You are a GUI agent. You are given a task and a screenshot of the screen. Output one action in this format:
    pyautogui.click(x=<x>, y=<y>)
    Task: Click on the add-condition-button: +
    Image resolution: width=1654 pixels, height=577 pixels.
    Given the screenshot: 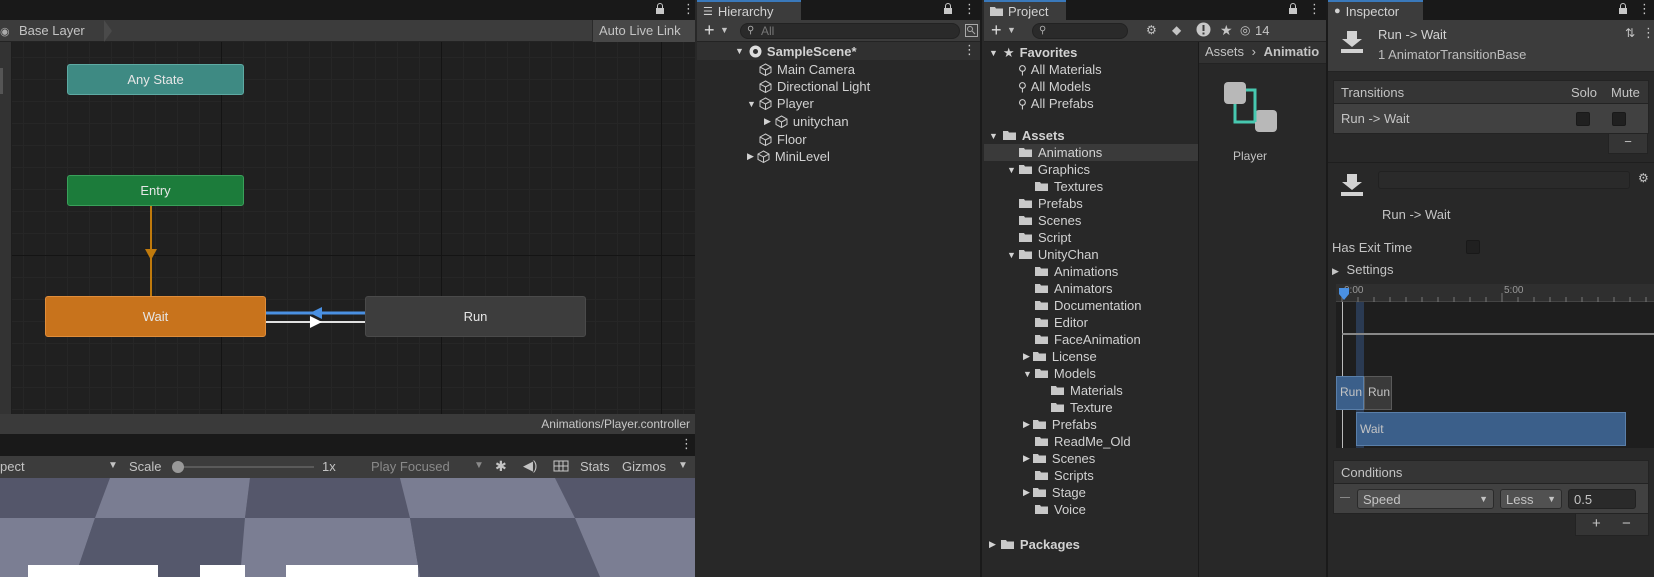 What is the action you would take?
    pyautogui.click(x=1596, y=523)
    